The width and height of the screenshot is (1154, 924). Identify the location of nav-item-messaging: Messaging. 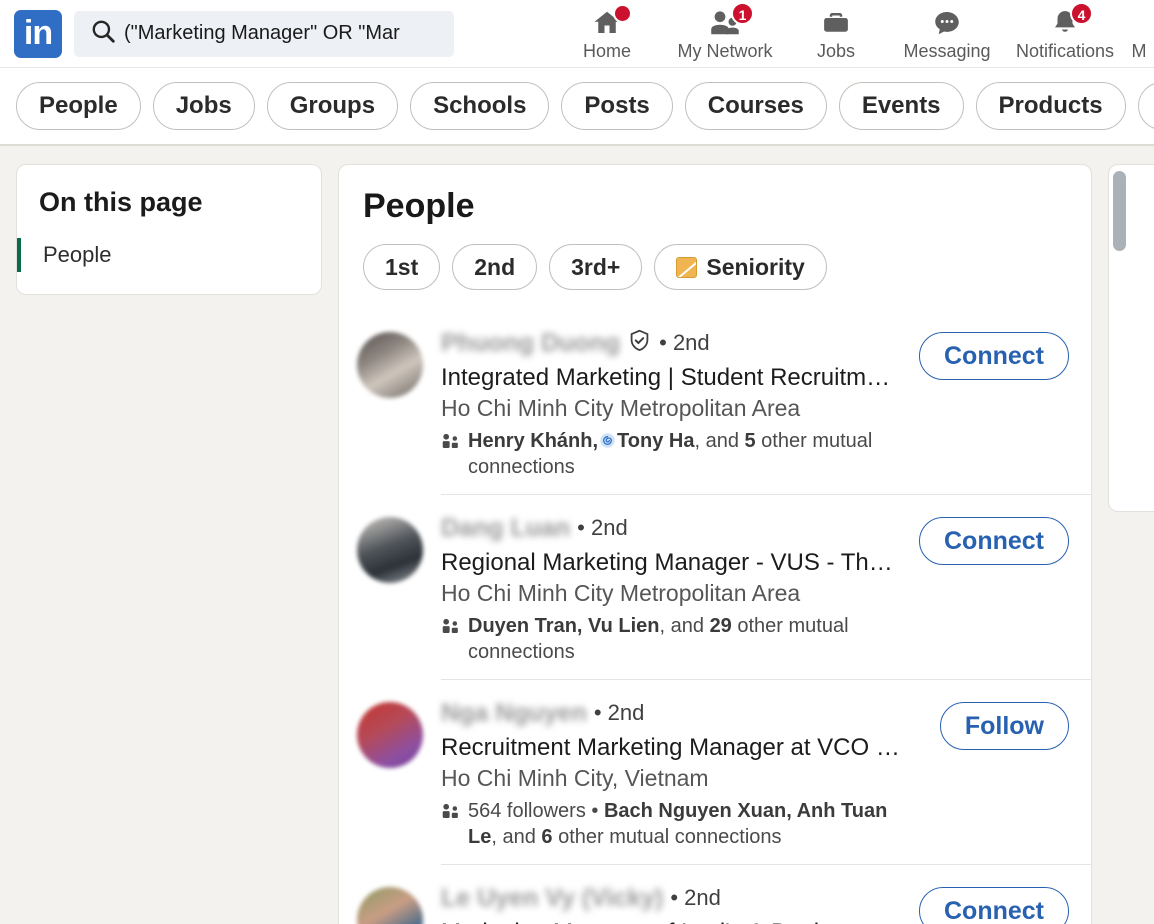
(947, 32).